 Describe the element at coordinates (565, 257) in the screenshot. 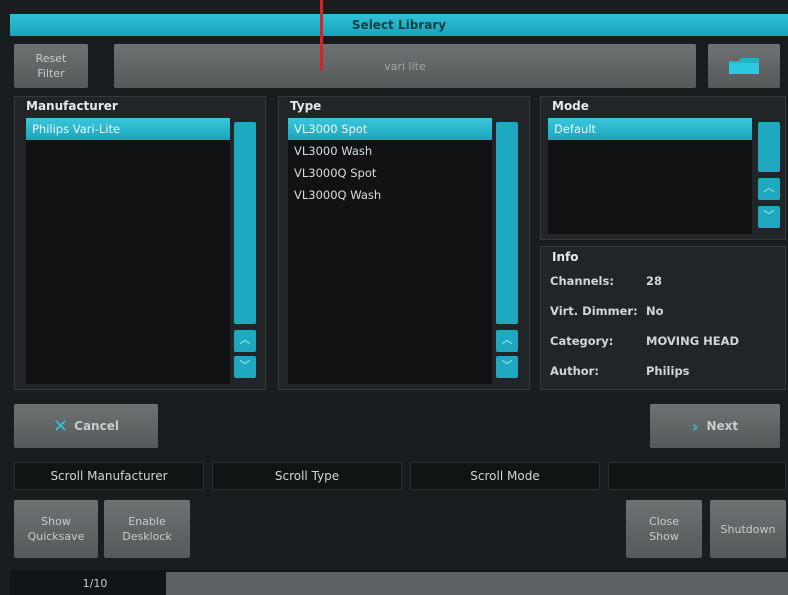

I see `info-label: Info` at that location.